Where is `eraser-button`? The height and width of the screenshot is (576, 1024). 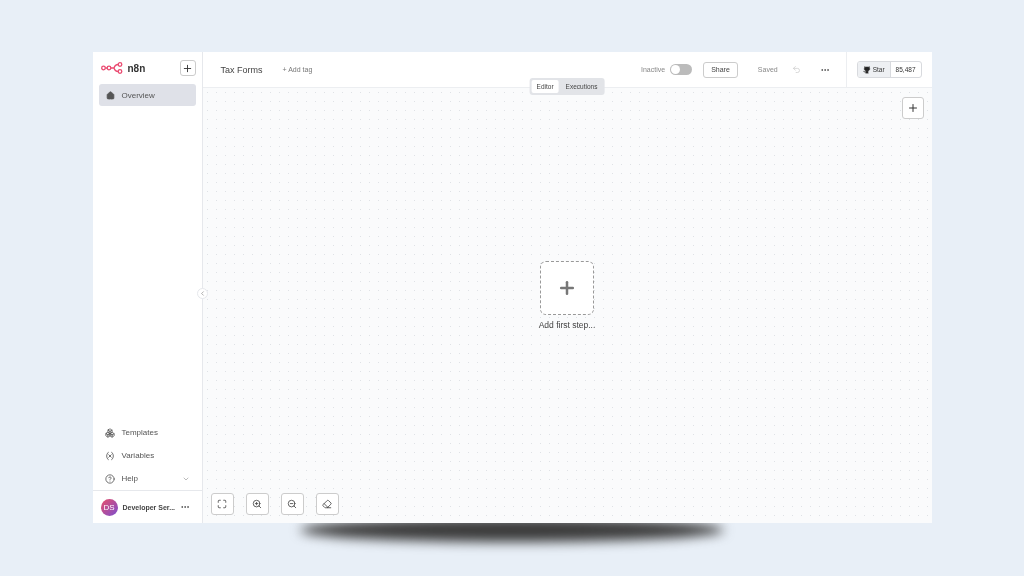
eraser-button is located at coordinates (327, 504).